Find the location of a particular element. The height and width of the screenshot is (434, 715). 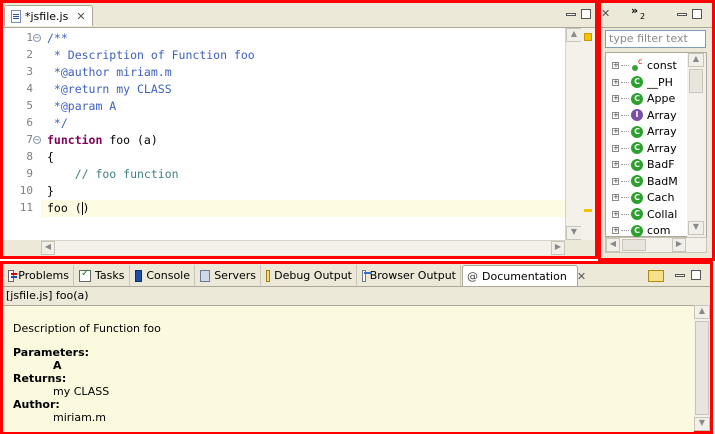

filter-input: type filter text is located at coordinates (655, 39).